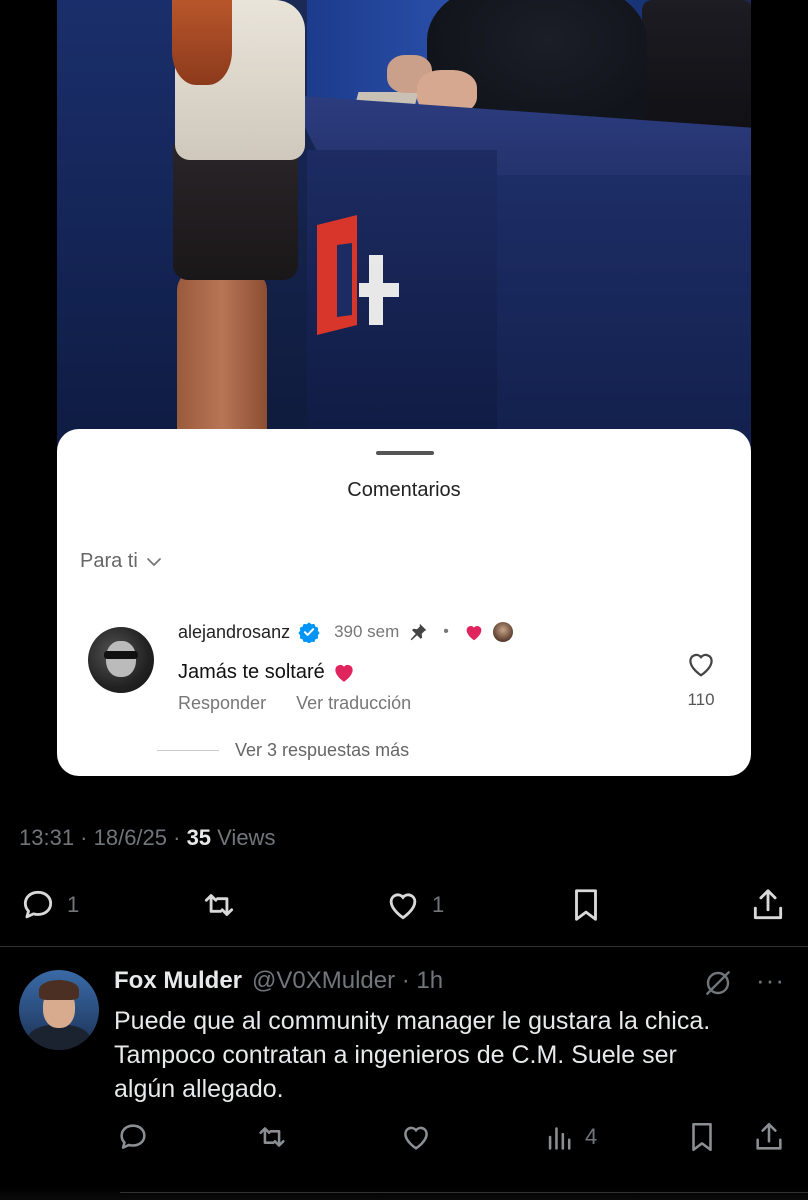  What do you see at coordinates (199, 837) in the screenshot?
I see `tweet-views-count: 35` at bounding box center [199, 837].